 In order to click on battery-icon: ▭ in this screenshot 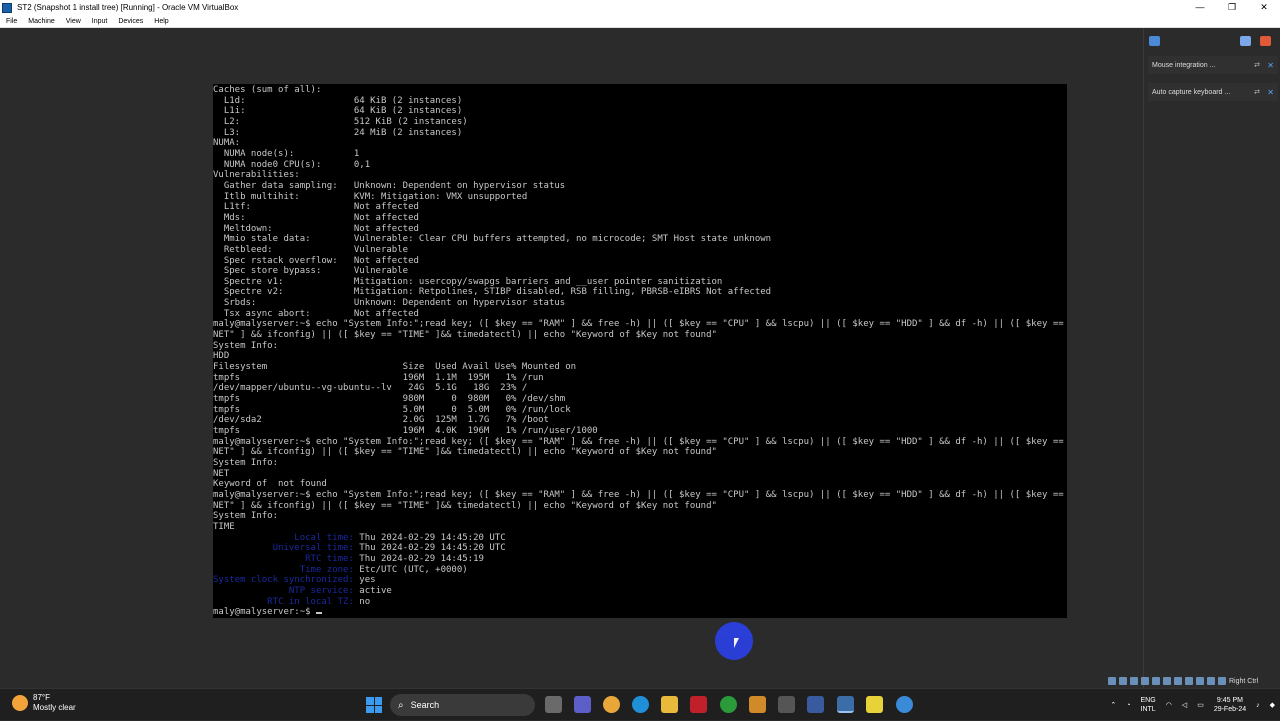, I will do `click(1200, 705)`.